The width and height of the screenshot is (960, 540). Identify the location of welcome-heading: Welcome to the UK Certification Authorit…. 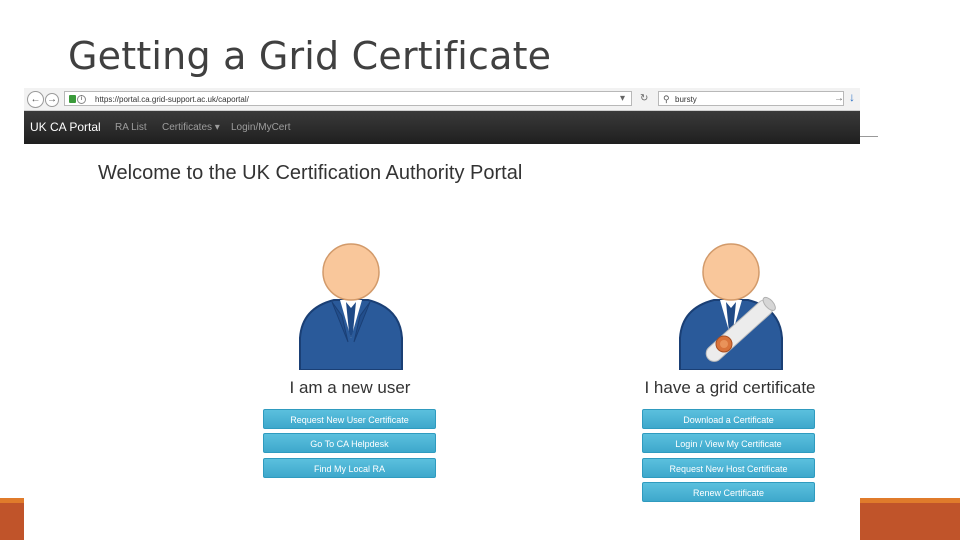
(310, 173).